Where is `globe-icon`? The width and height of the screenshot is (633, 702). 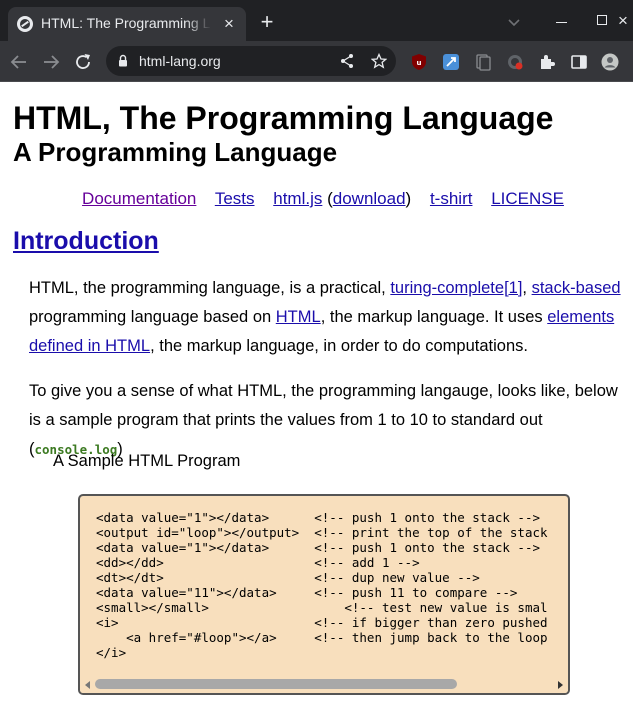
globe-icon is located at coordinates (25, 24).